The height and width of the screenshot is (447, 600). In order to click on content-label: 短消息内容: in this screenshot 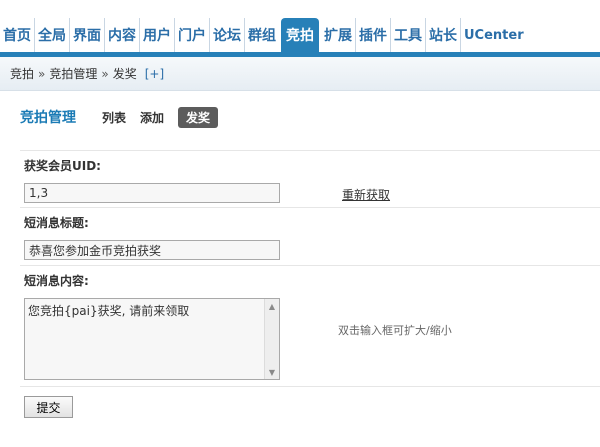, I will do `click(56, 281)`.